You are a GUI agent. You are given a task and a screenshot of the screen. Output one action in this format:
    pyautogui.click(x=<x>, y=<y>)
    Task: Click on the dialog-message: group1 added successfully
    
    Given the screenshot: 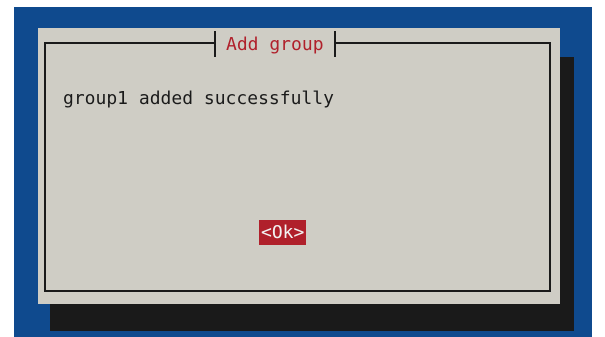 What is the action you would take?
    pyautogui.click(x=198, y=98)
    